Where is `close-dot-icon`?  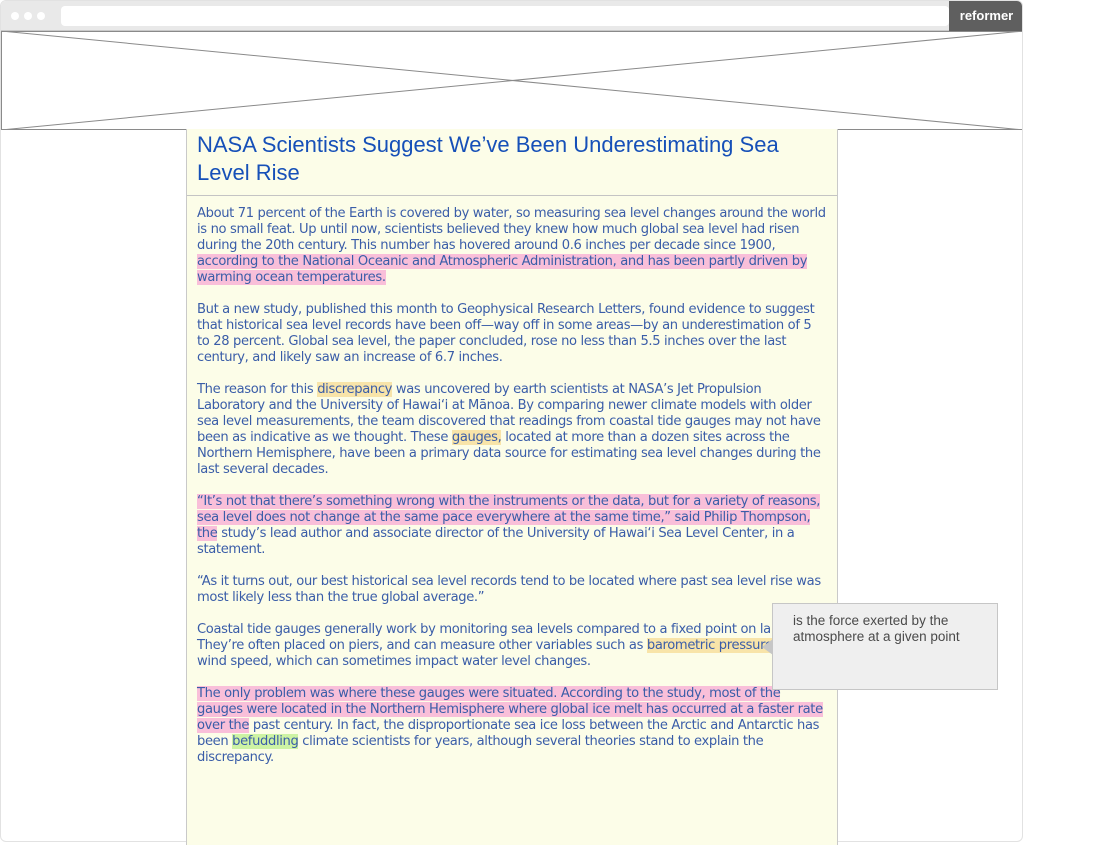
close-dot-icon is located at coordinates (15, 16).